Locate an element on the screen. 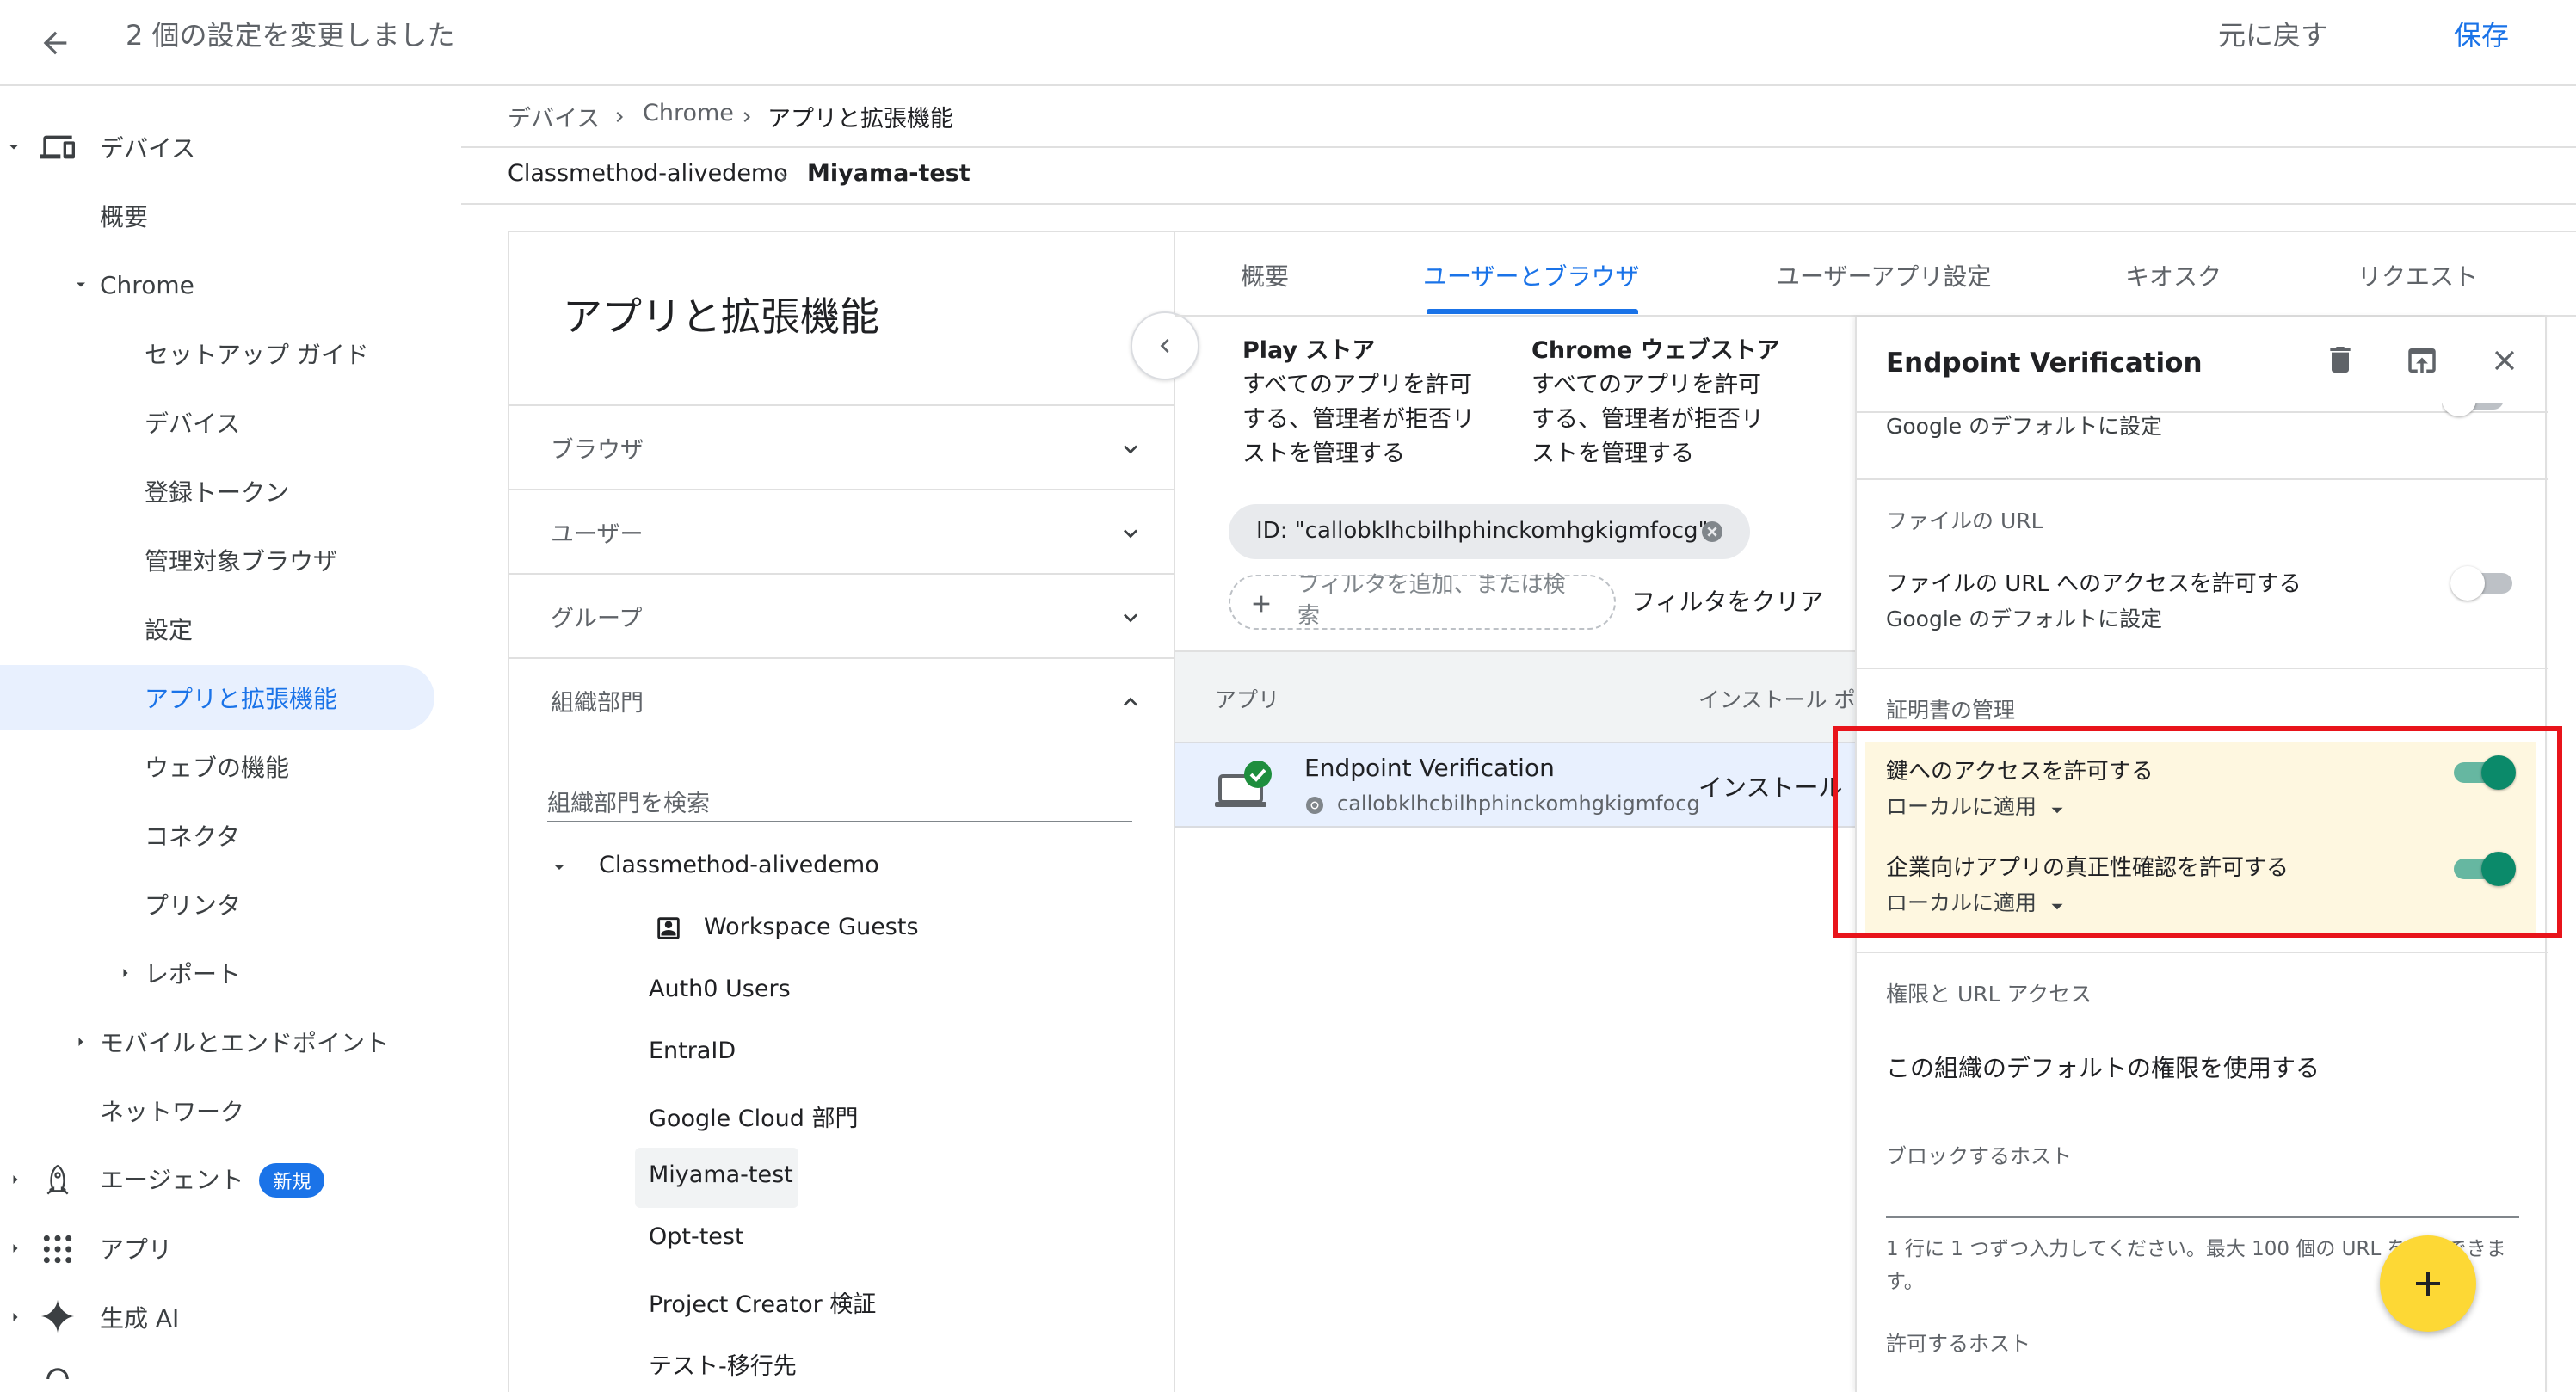 The width and height of the screenshot is (2576, 1392). sidebar-item-setup-guide: セットアップ ガイド is located at coordinates (217, 353).